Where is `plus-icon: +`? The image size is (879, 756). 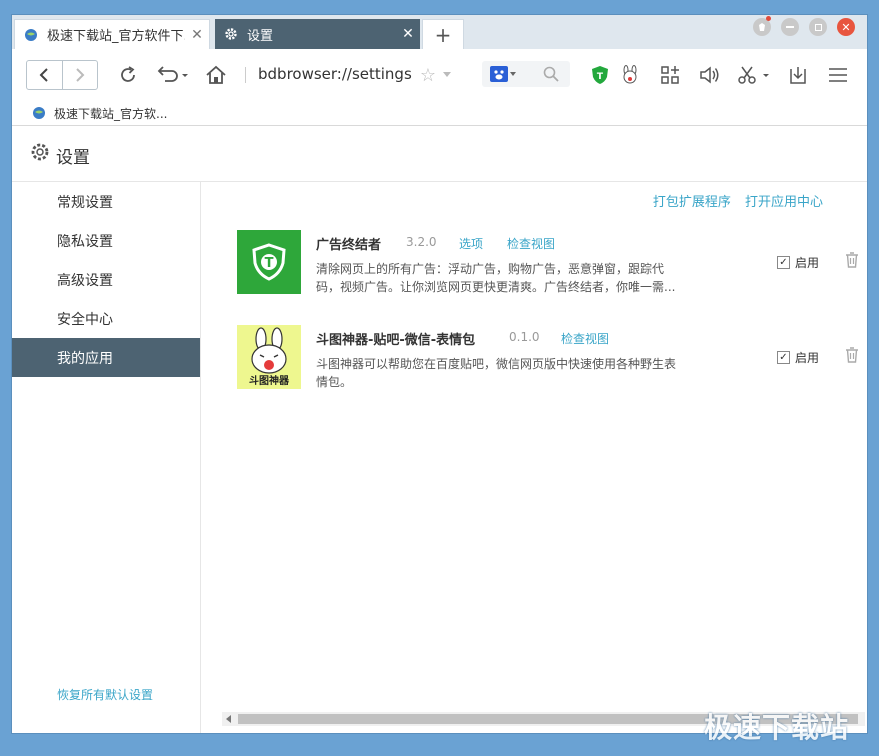
plus-icon: + is located at coordinates (443, 34).